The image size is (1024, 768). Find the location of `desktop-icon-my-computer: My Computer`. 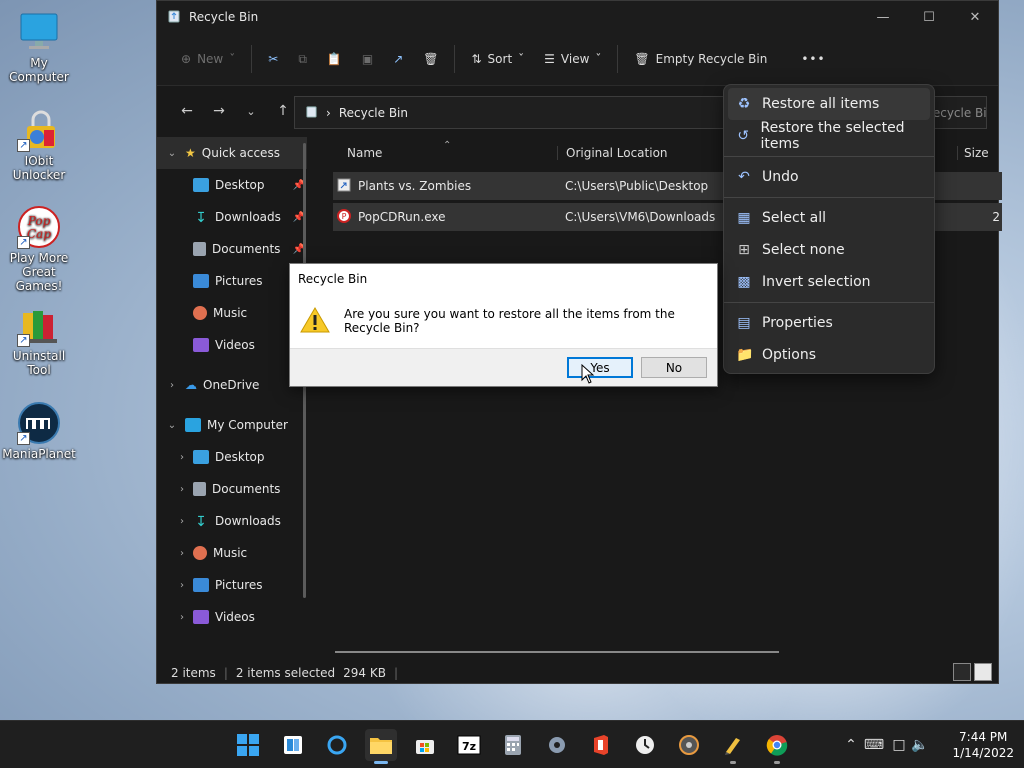

desktop-icon-my-computer: My Computer is located at coordinates (39, 47).